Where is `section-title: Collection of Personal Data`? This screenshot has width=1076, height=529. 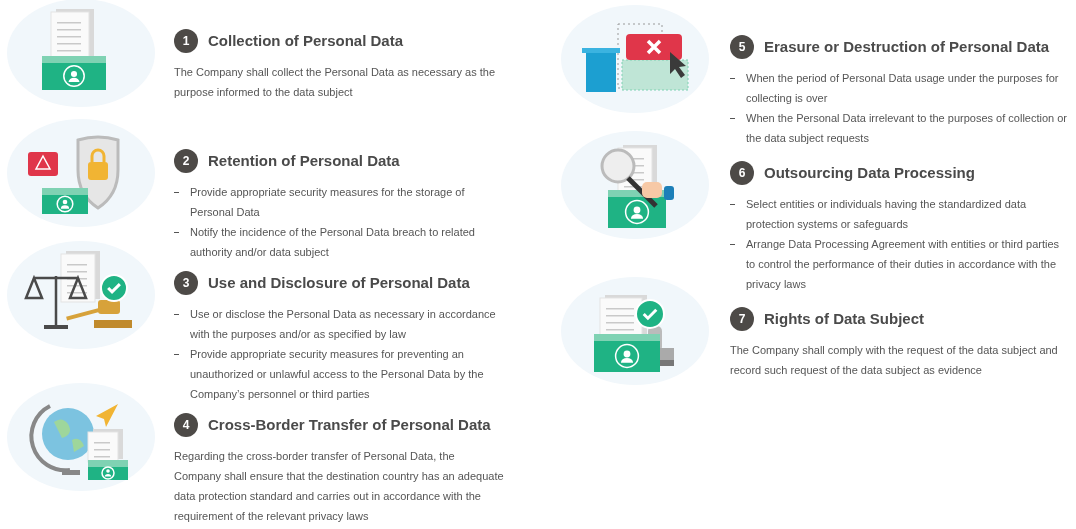 section-title: Collection of Personal Data is located at coordinates (306, 40).